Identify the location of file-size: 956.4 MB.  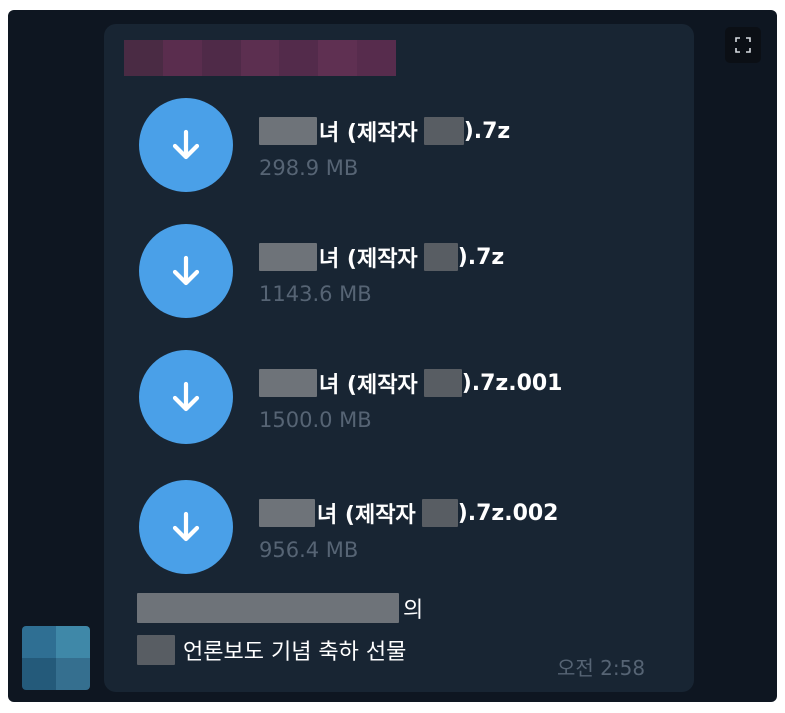
(309, 550).